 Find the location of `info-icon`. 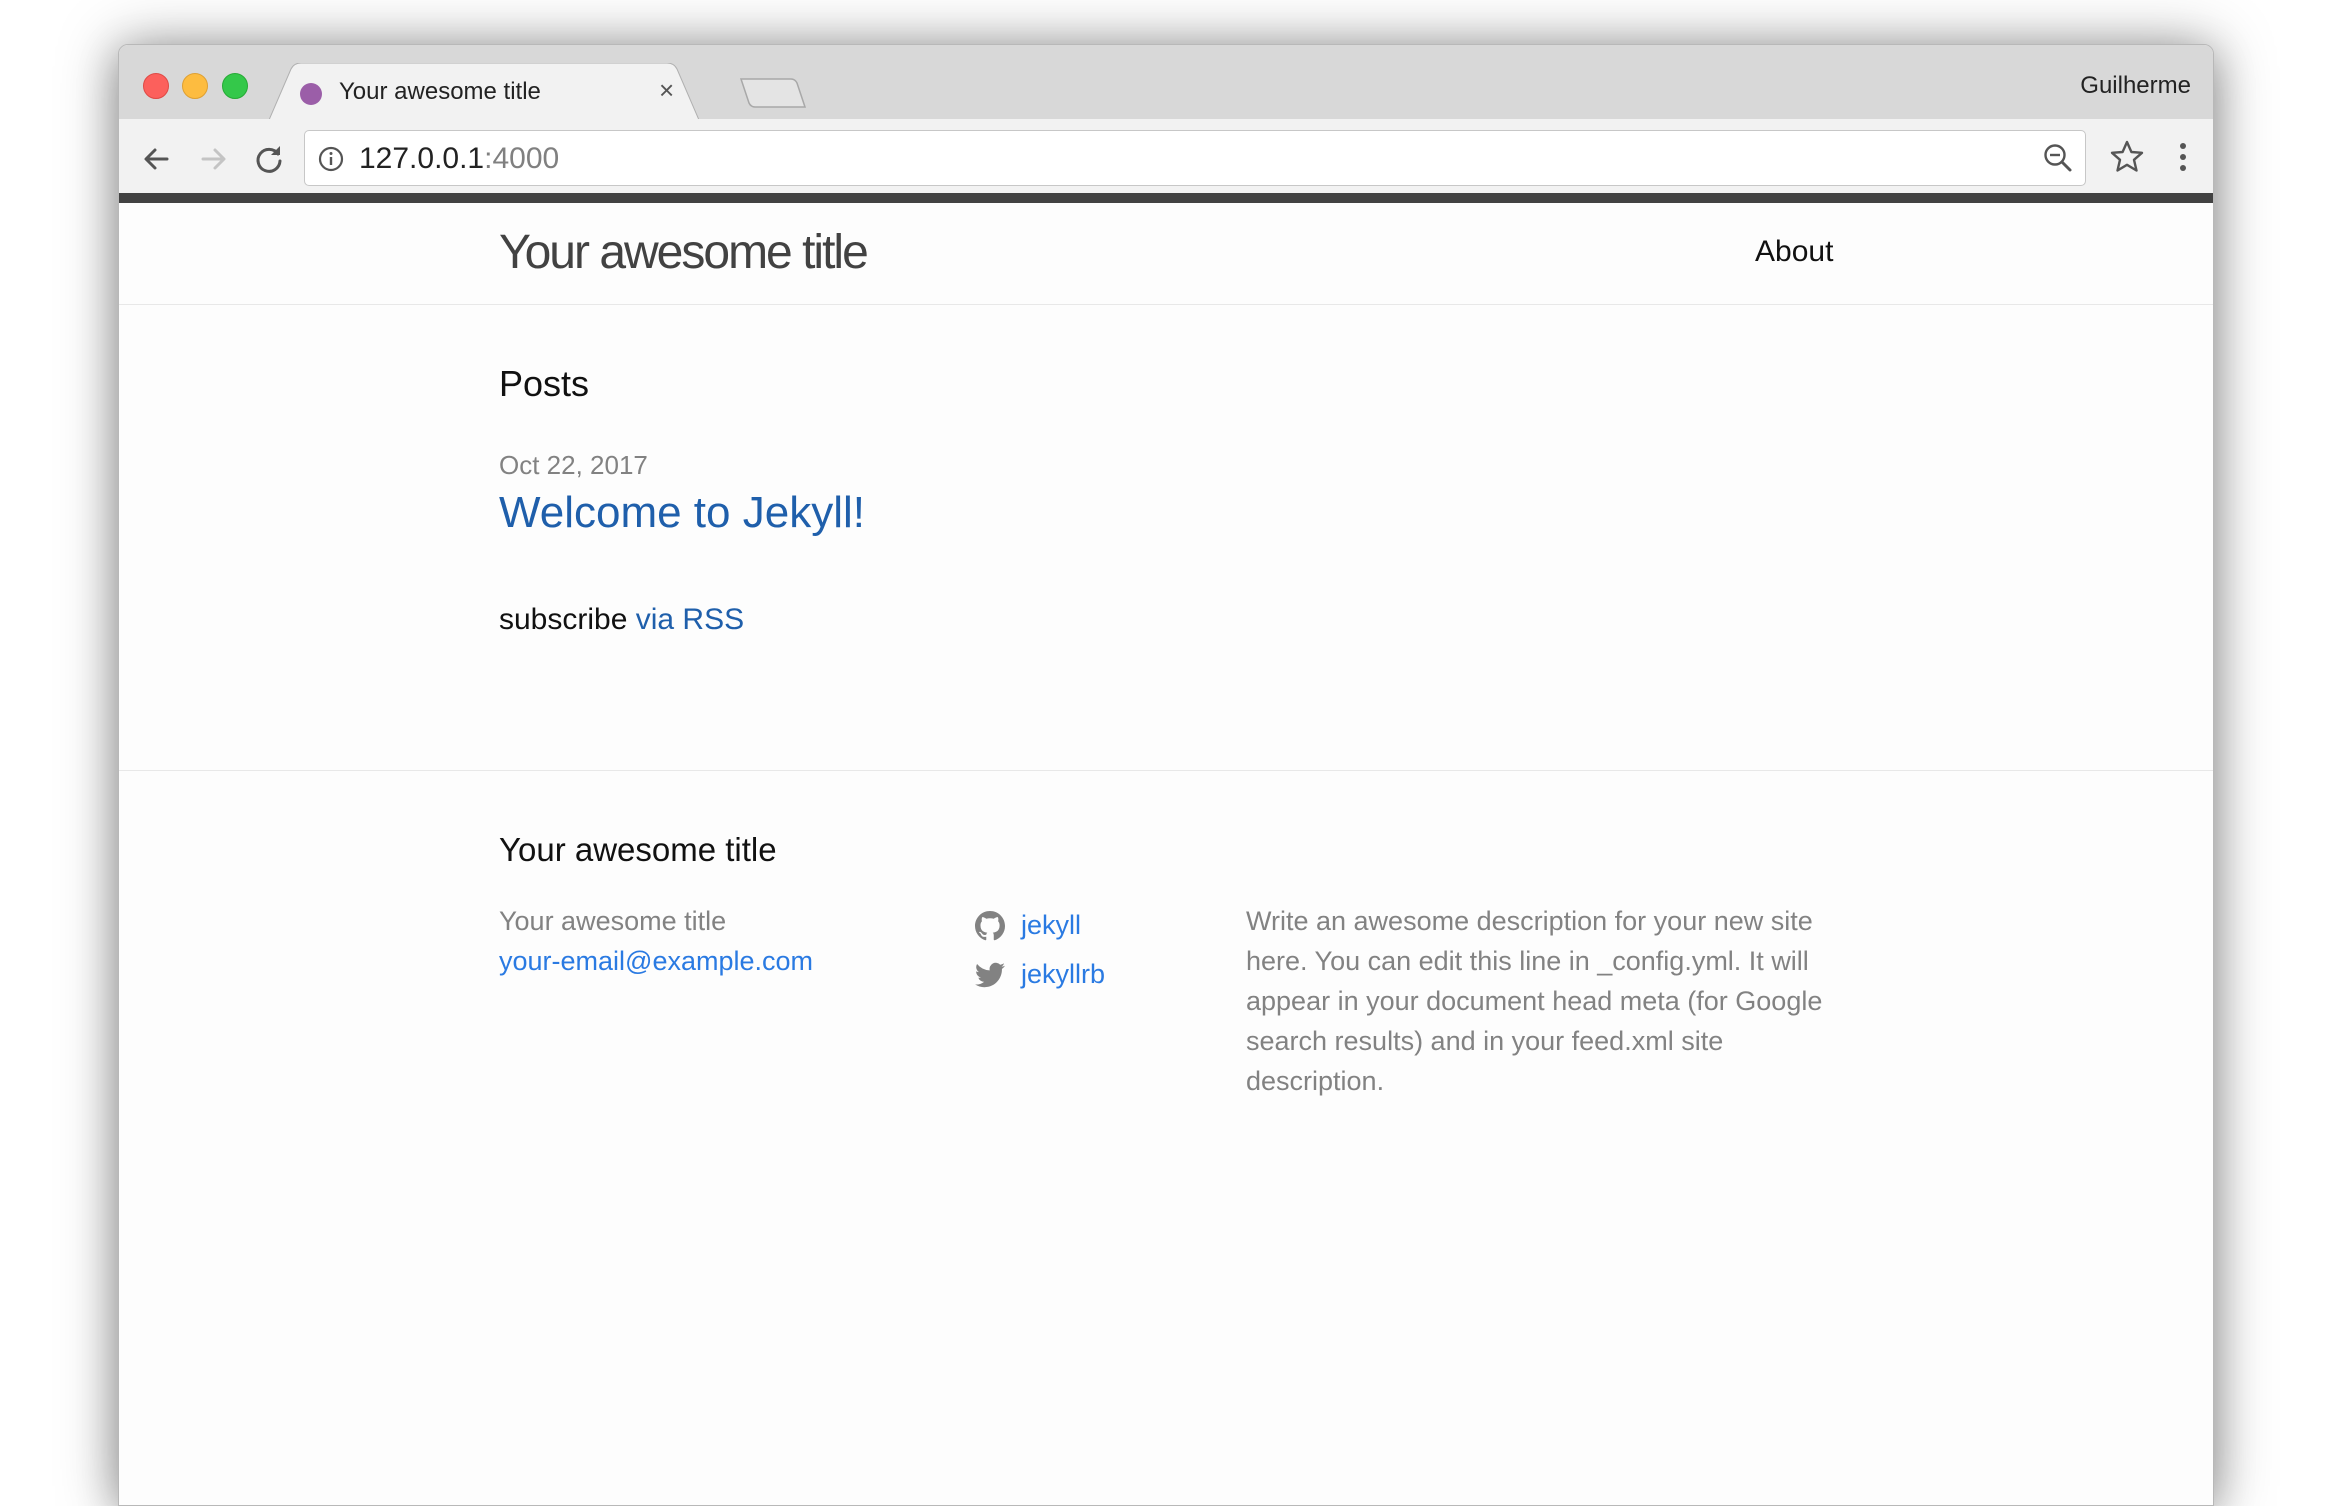

info-icon is located at coordinates (331, 159).